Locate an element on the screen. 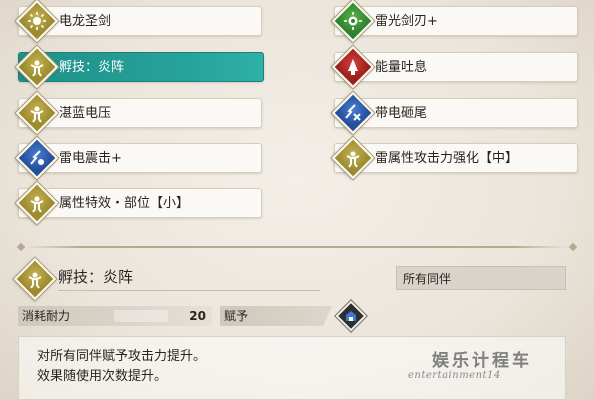  description-line-2: 效果随使用次数提升。 is located at coordinates (102, 376).